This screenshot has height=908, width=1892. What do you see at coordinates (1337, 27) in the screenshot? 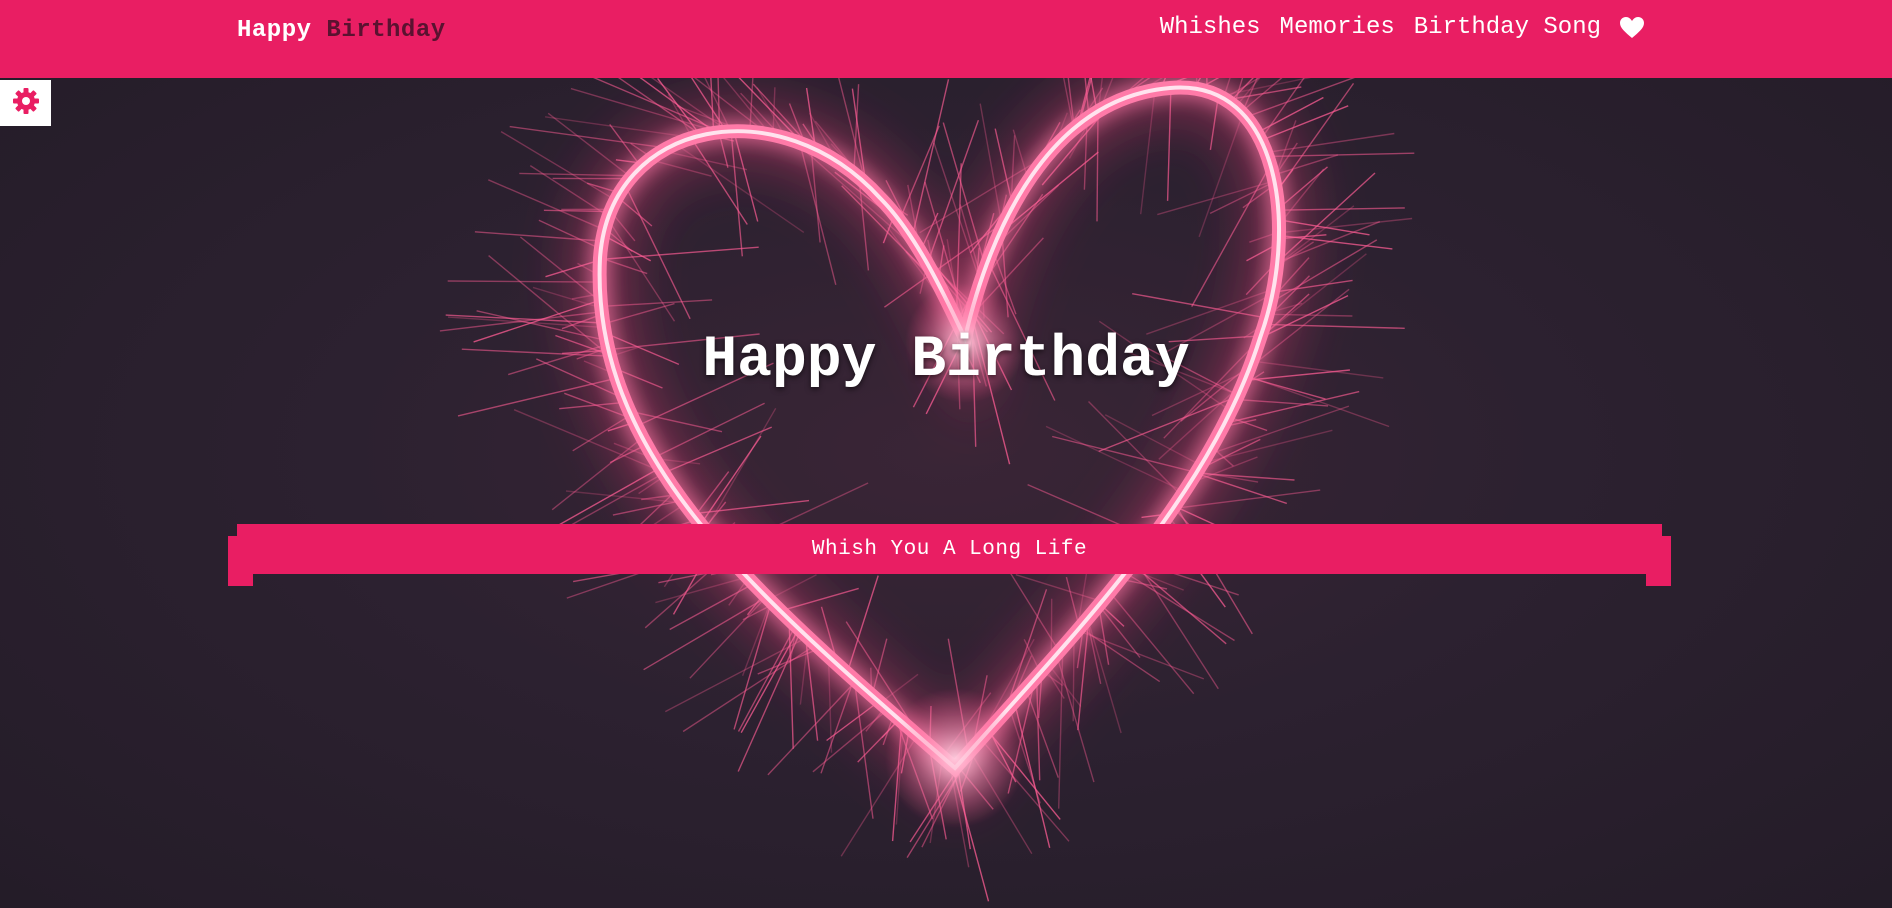
I see `nav-link-memories: Memories` at bounding box center [1337, 27].